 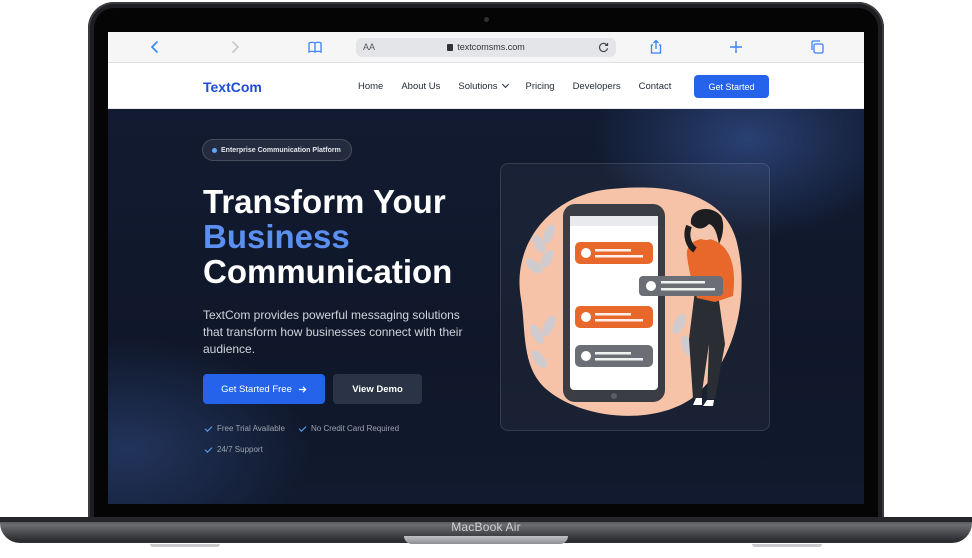 I want to click on badge-label: Enterprise Communication Platform, so click(x=281, y=150).